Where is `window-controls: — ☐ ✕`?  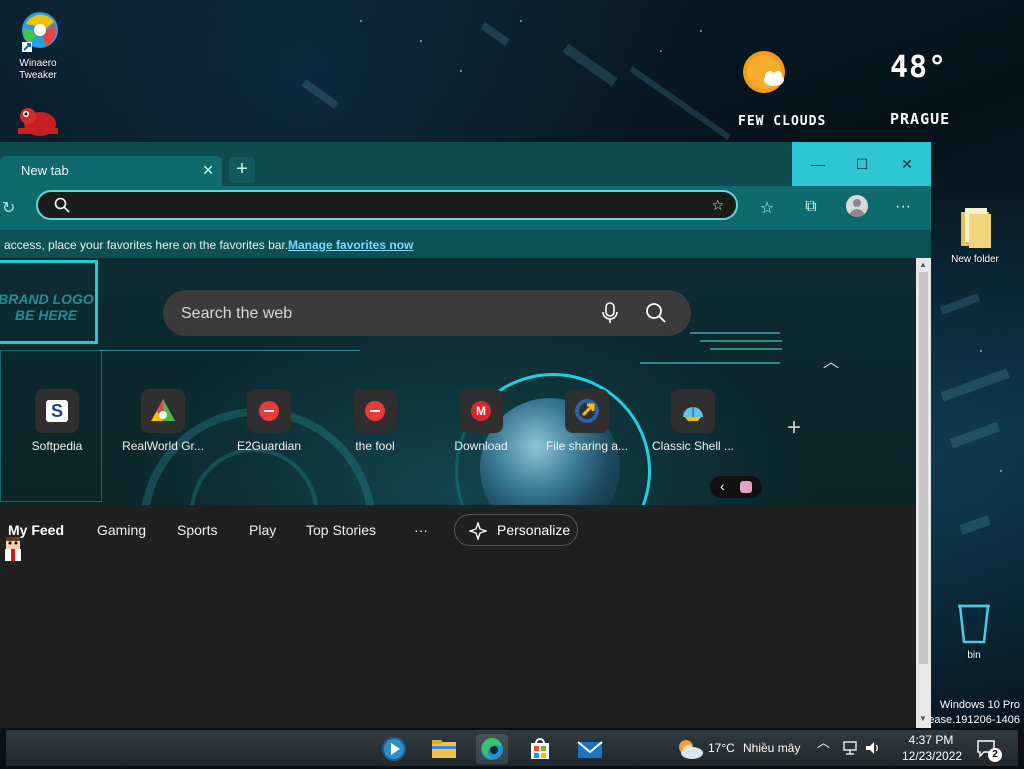 window-controls: — ☐ ✕ is located at coordinates (861, 164).